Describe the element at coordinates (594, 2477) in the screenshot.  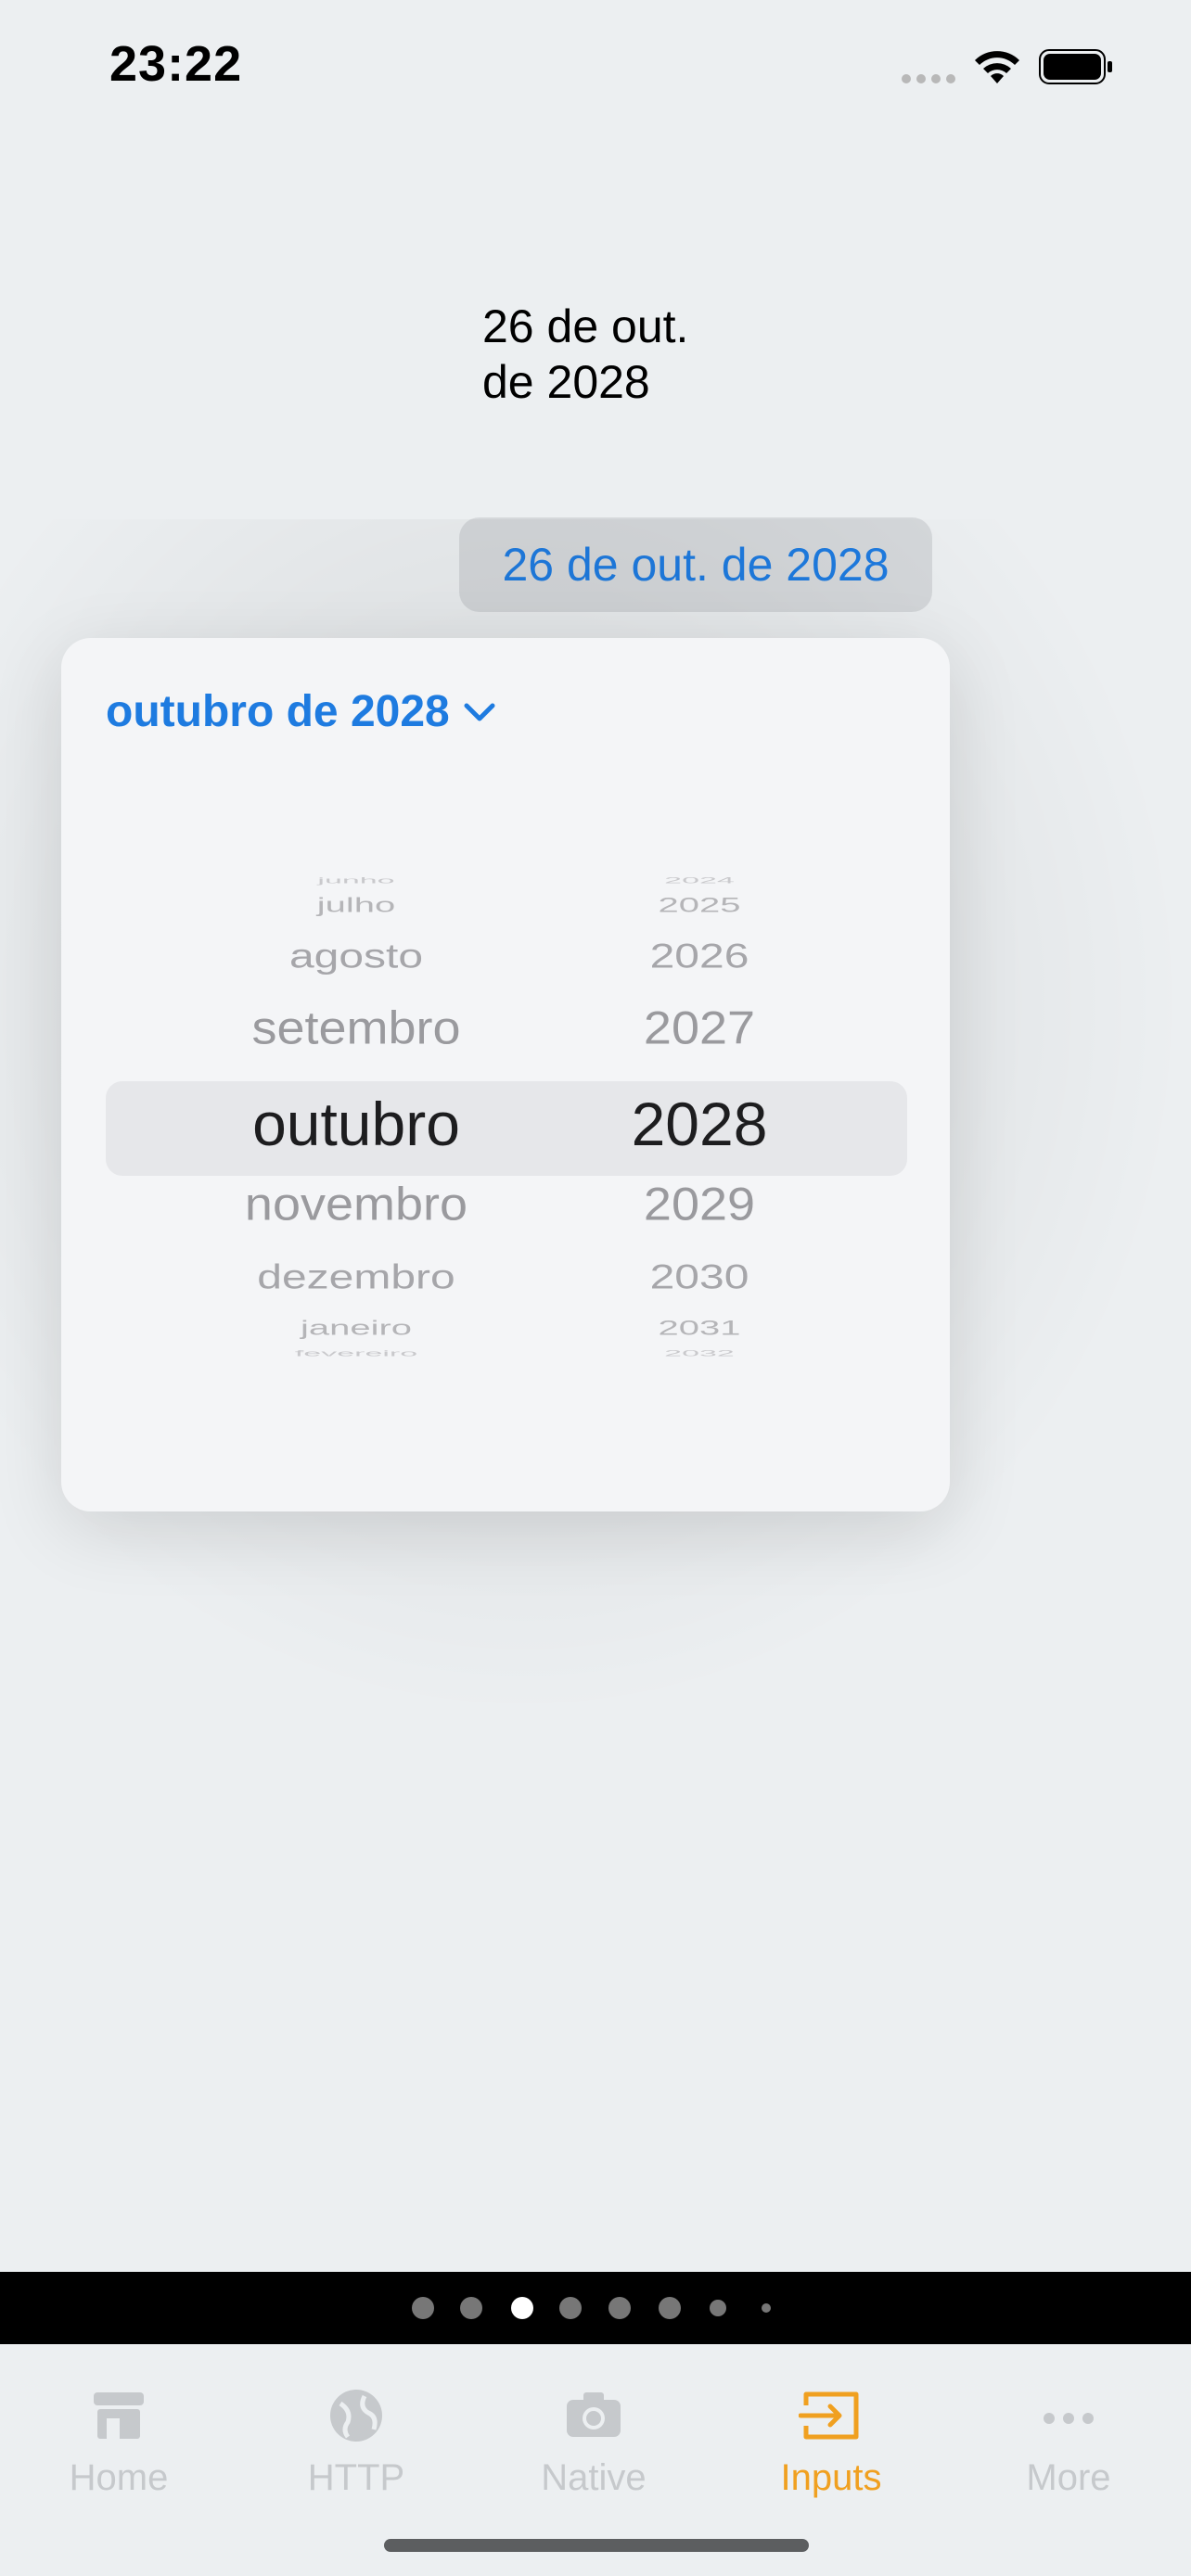
I see `tab-native-label: Native` at that location.